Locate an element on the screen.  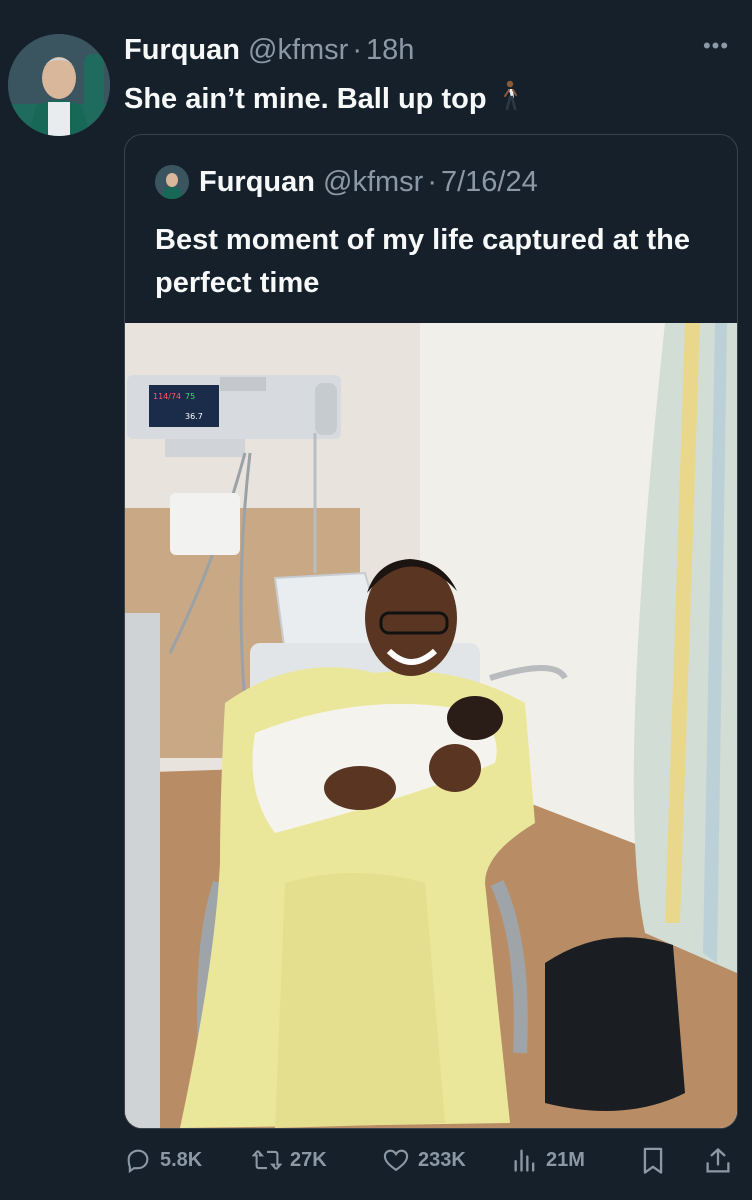
tweet-text: She ain’t mine. Ball up top is located at coordinates (321, 99).